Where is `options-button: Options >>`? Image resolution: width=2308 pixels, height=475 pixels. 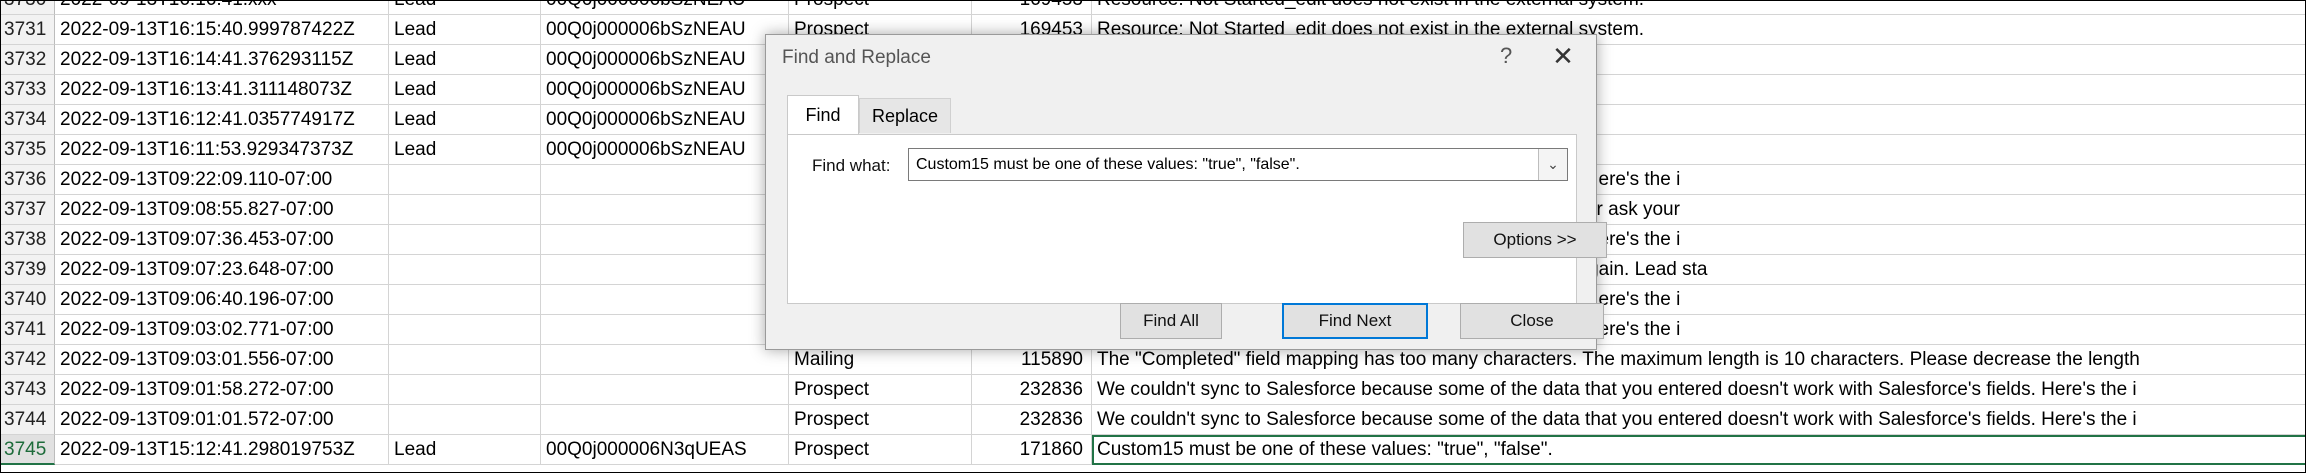 options-button: Options >> is located at coordinates (1535, 240).